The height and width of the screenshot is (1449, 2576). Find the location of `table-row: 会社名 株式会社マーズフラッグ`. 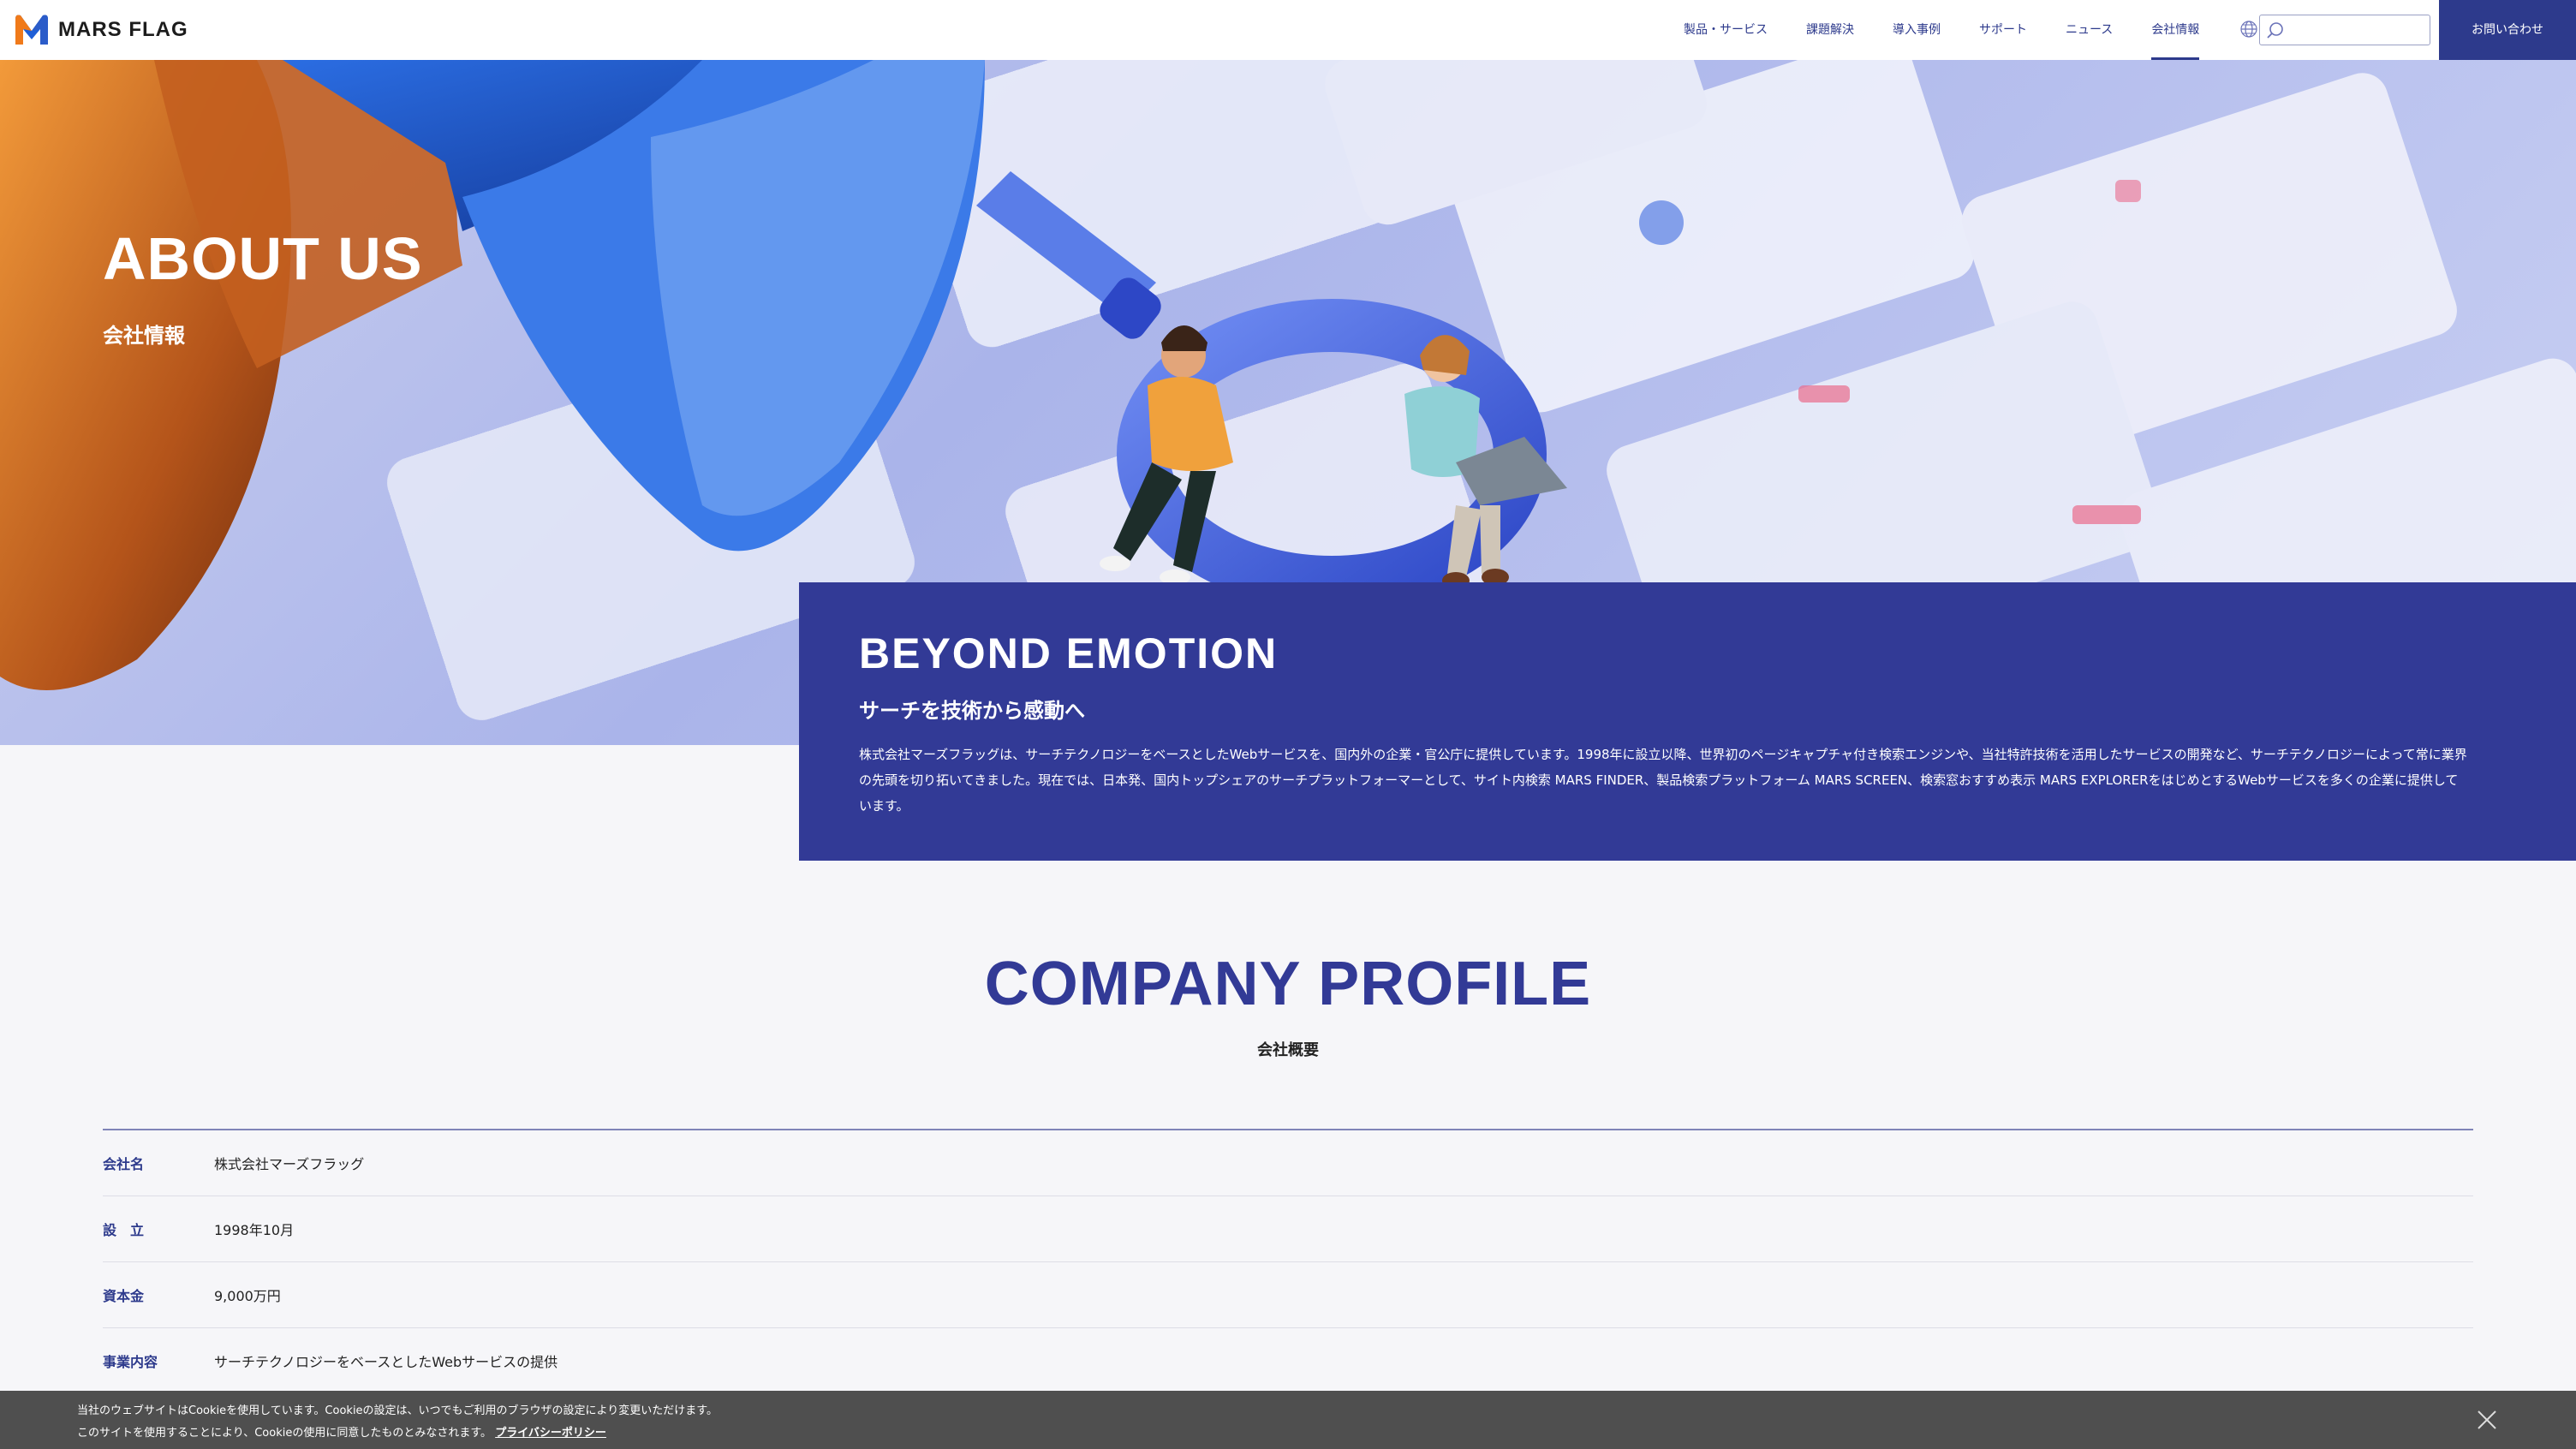

table-row: 会社名 株式会社マーズフラッグ is located at coordinates (1288, 1163).